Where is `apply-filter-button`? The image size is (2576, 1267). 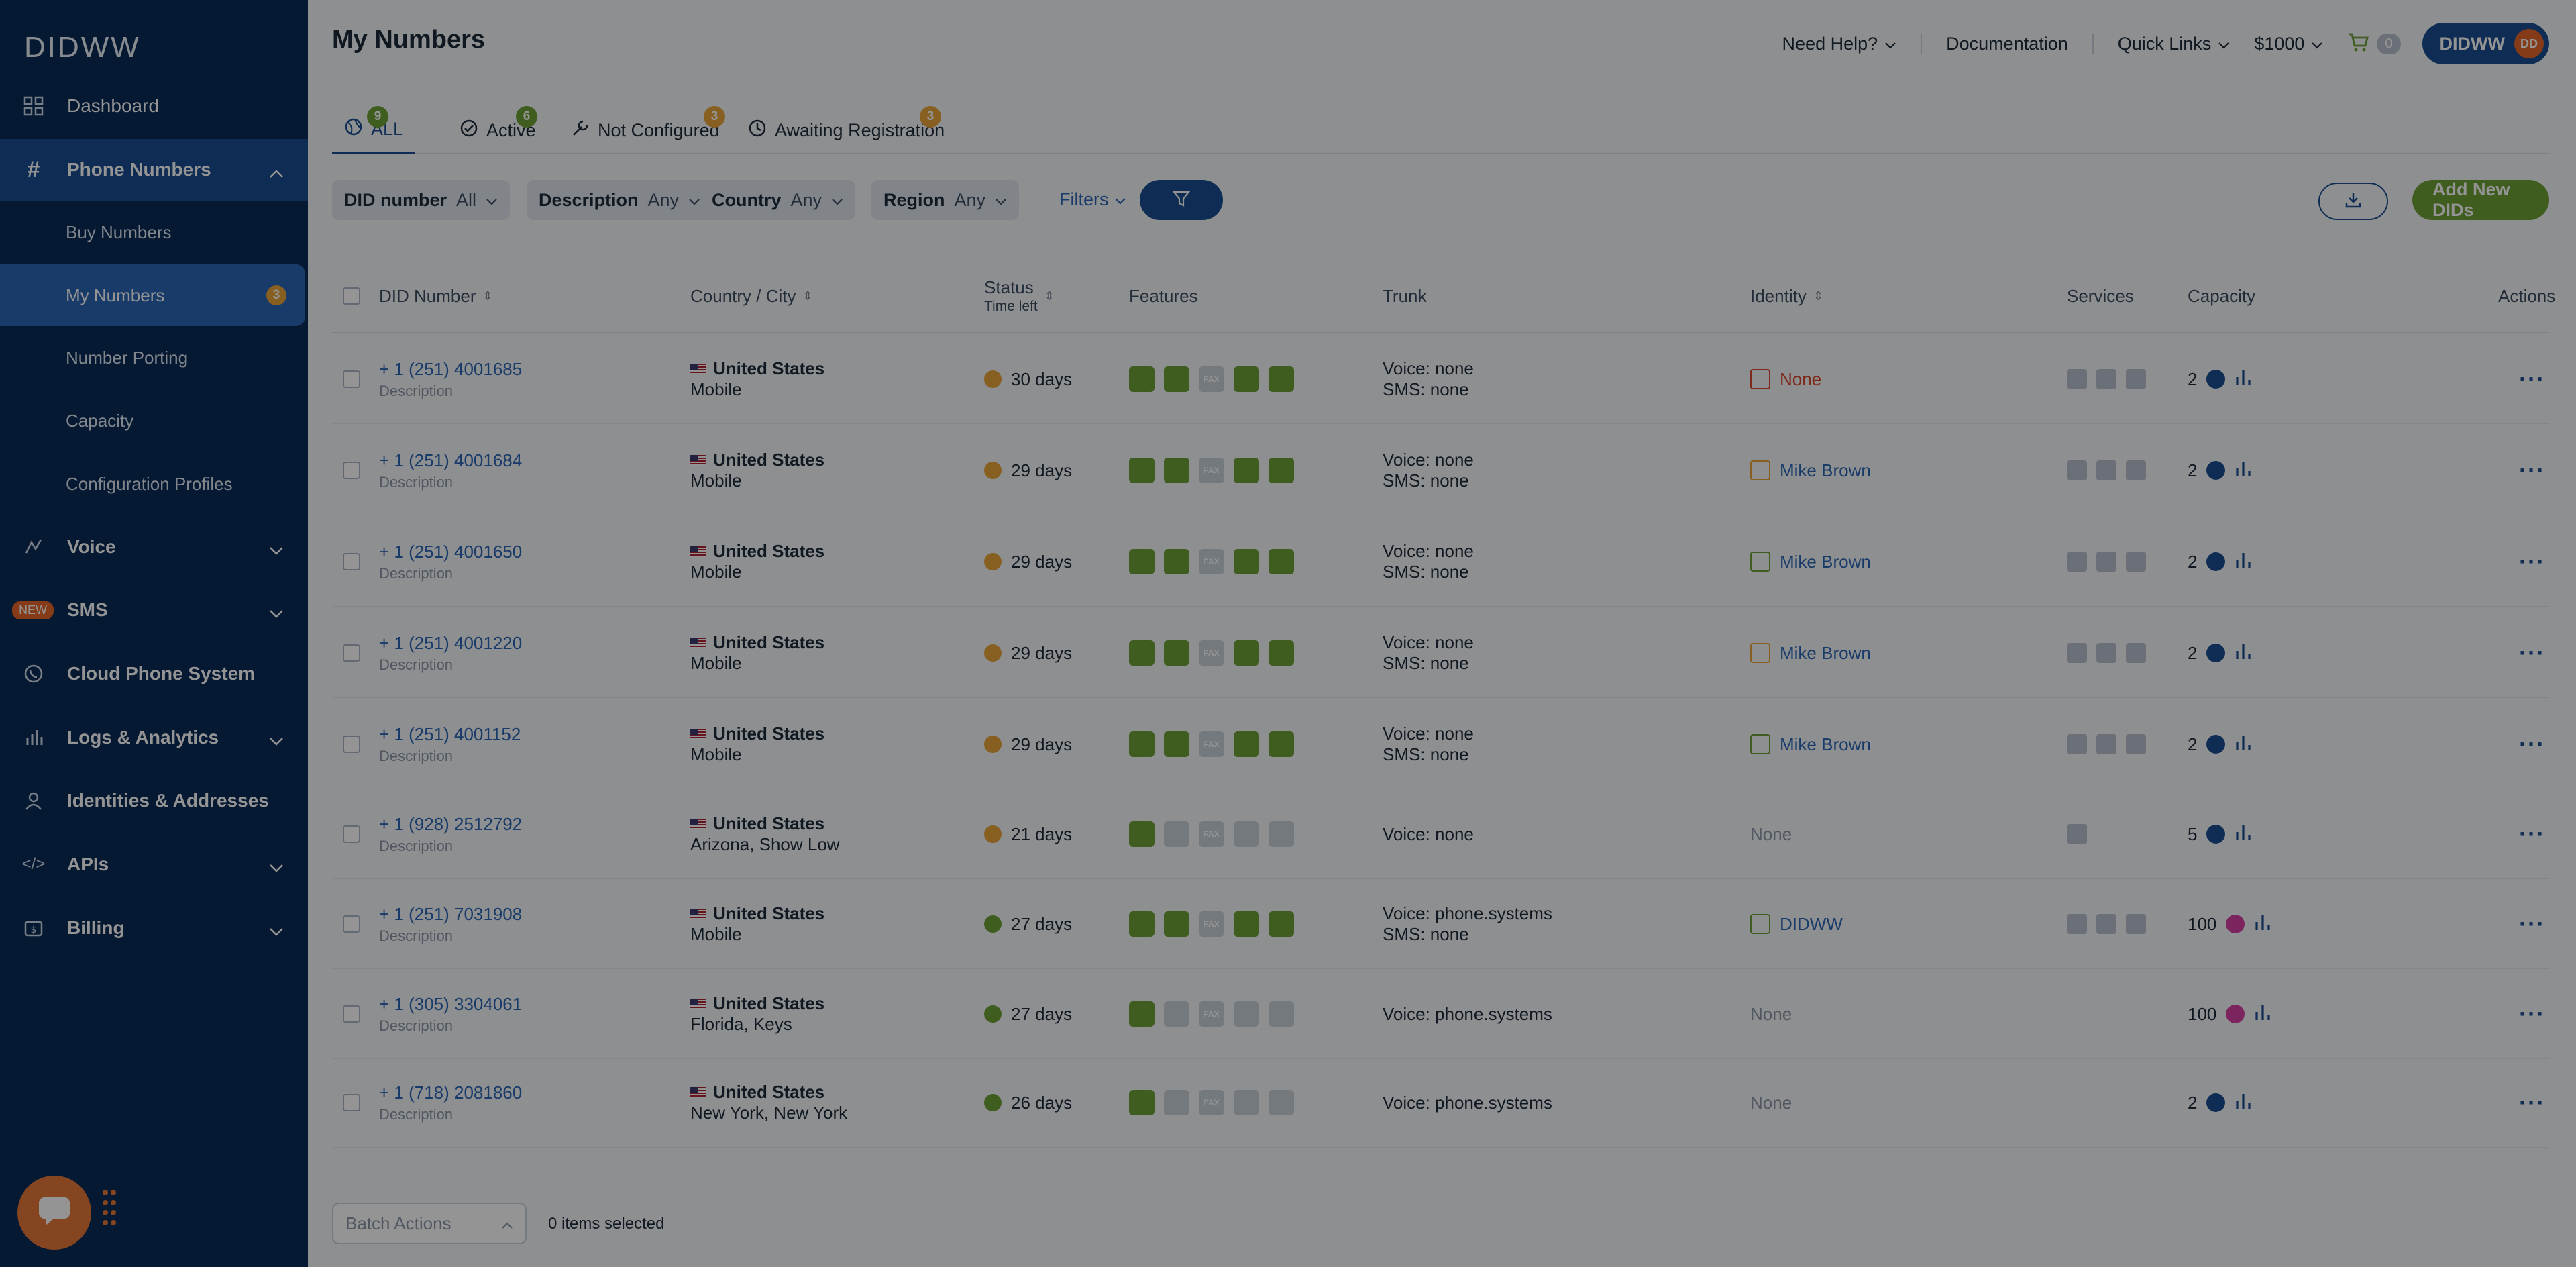
apply-filter-button is located at coordinates (1181, 200).